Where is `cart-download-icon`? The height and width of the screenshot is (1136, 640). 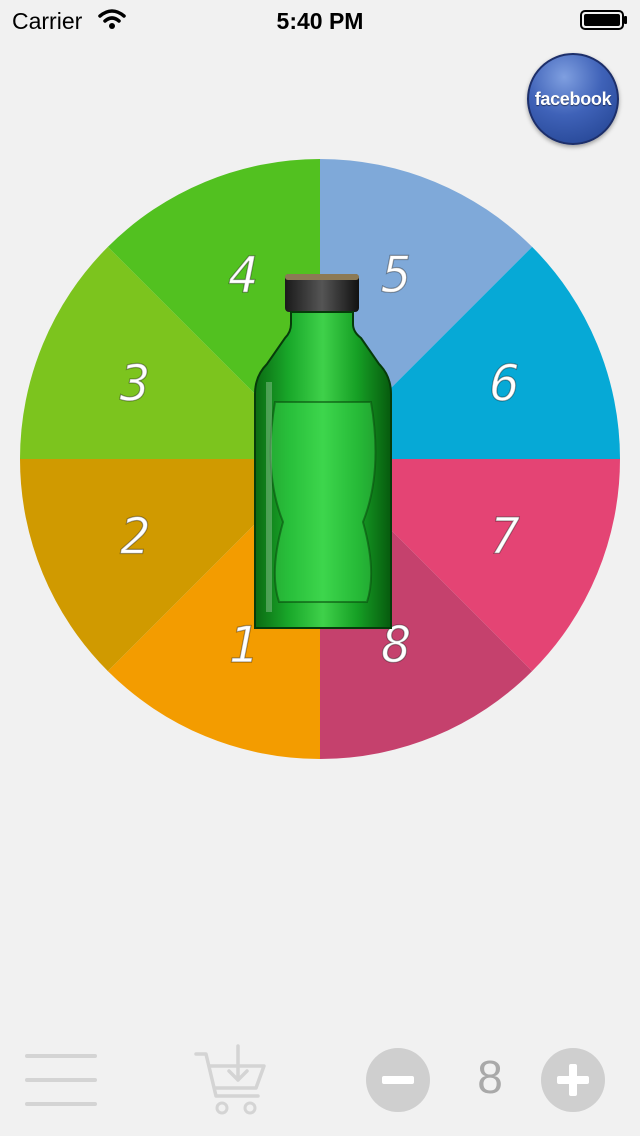 cart-download-icon is located at coordinates (230, 1081).